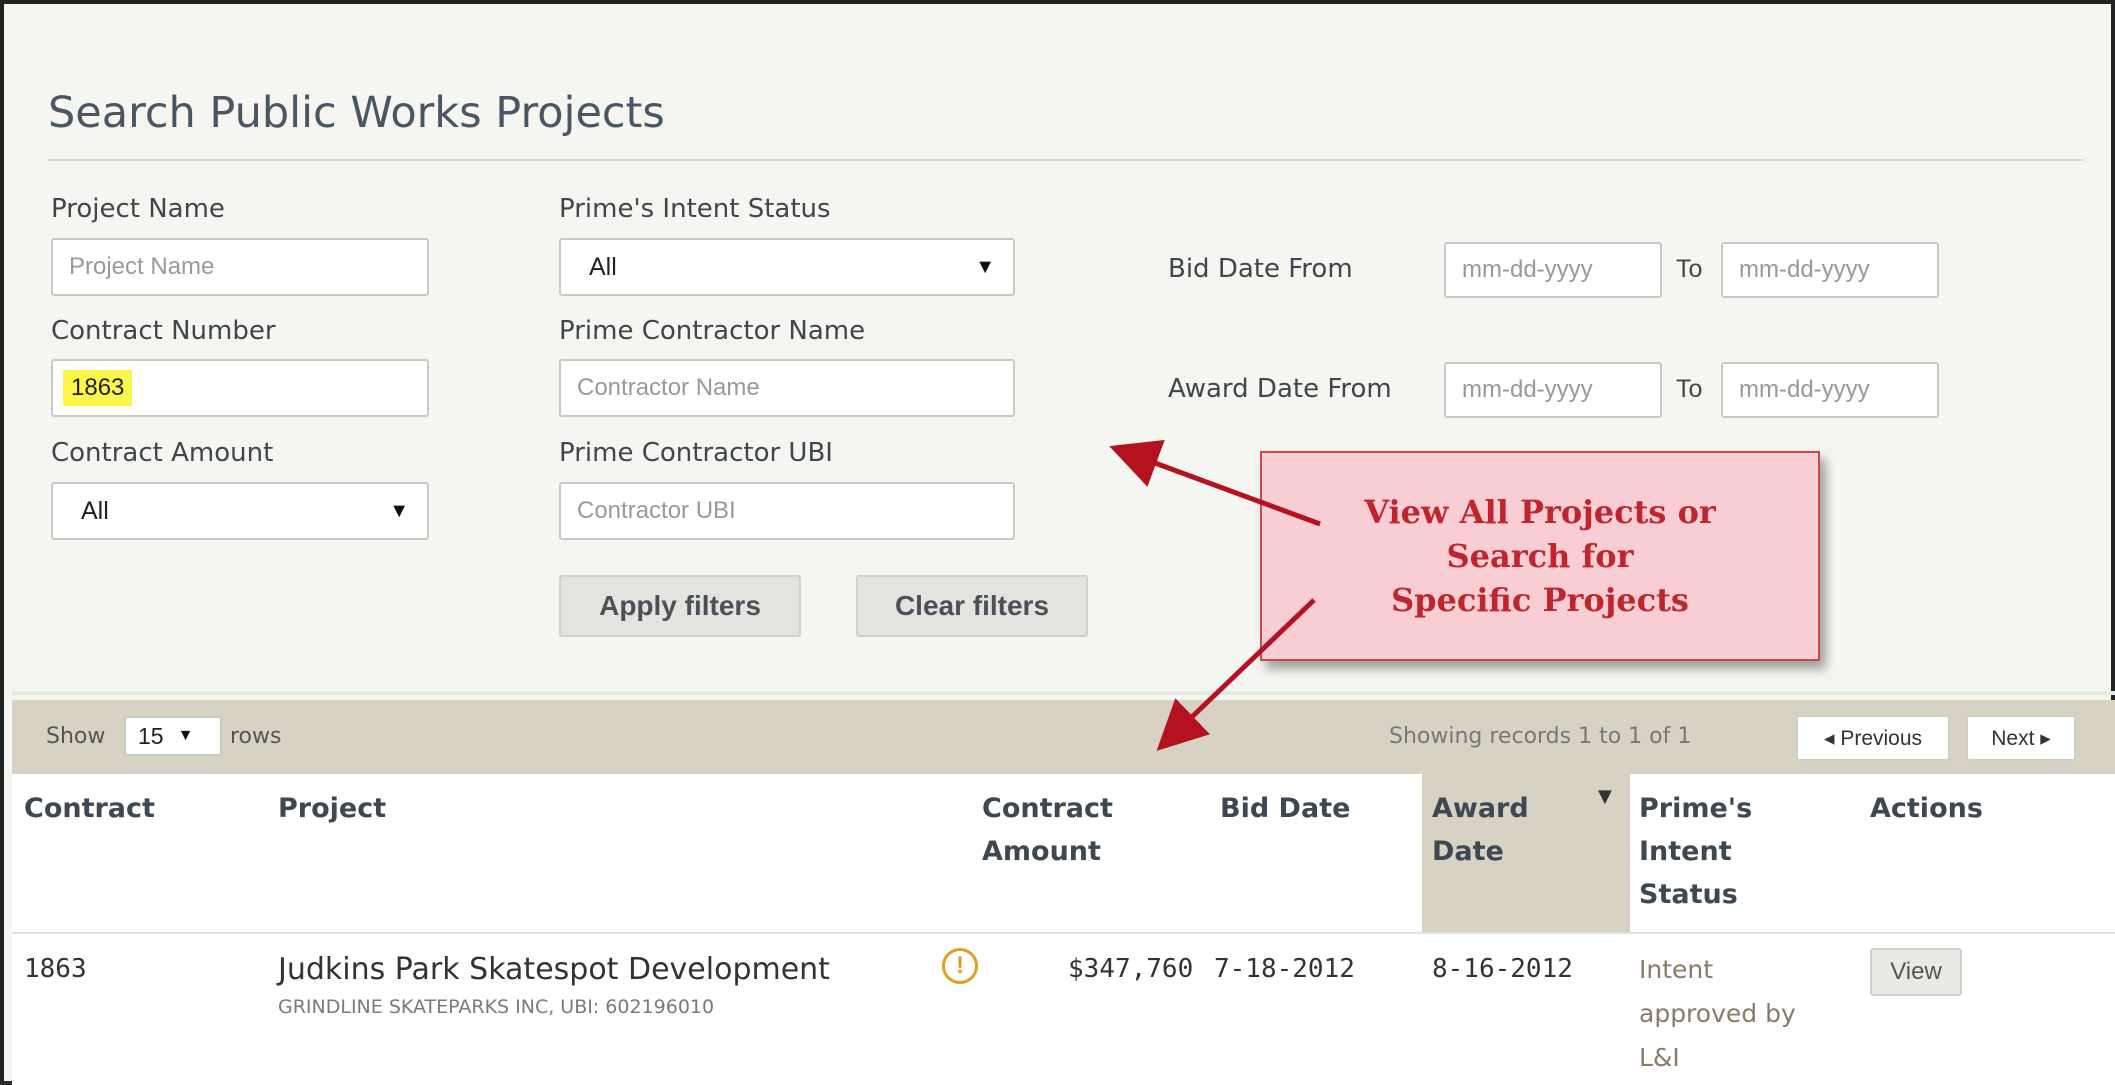 Image resolution: width=2115 pixels, height=1085 pixels. What do you see at coordinates (95, 510) in the screenshot?
I see `contract-amount-selected: All` at bounding box center [95, 510].